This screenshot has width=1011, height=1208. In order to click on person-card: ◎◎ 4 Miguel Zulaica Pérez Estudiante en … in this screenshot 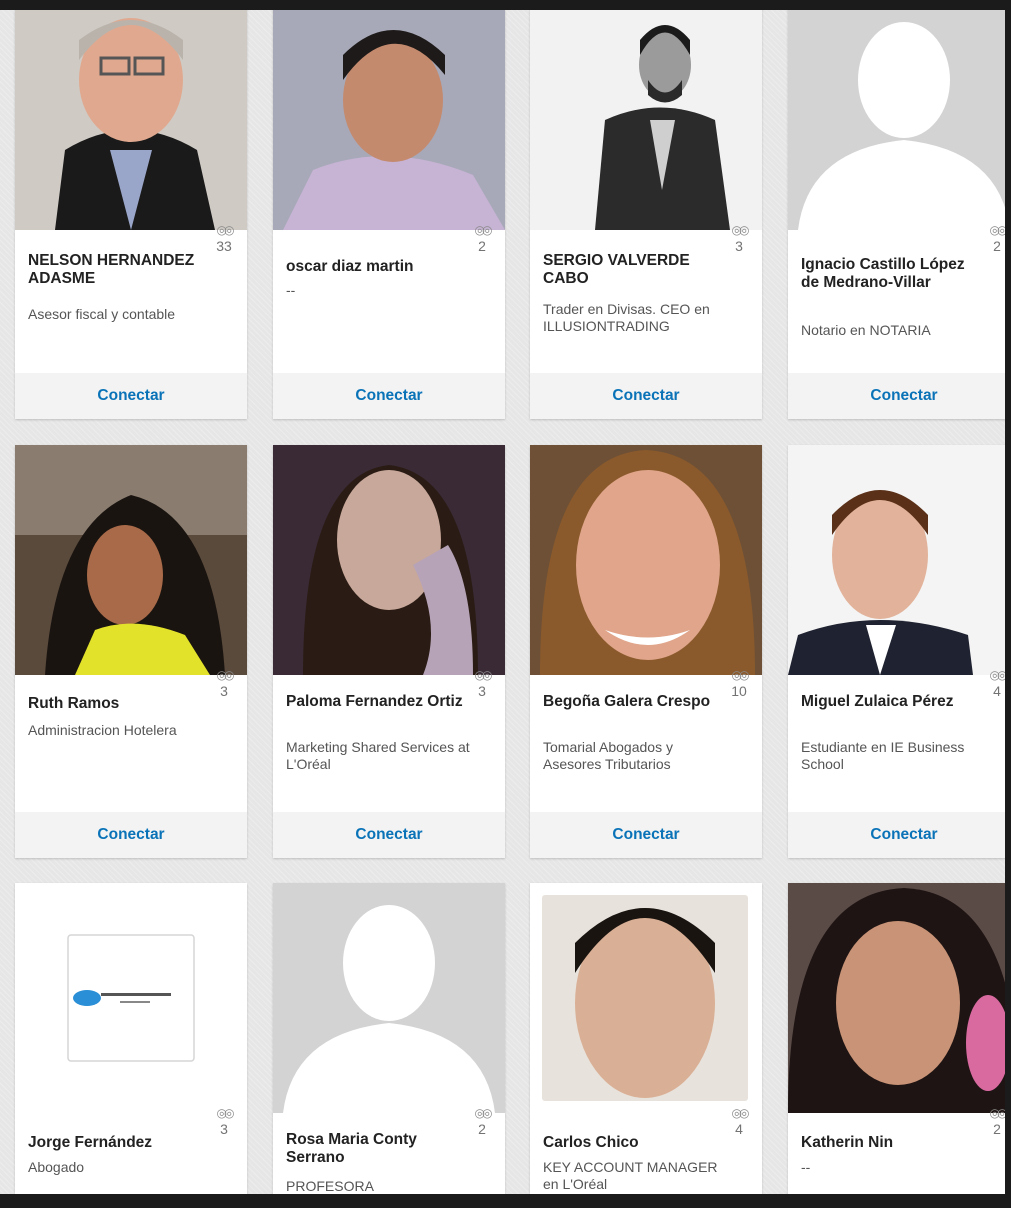, I will do `click(899, 651)`.